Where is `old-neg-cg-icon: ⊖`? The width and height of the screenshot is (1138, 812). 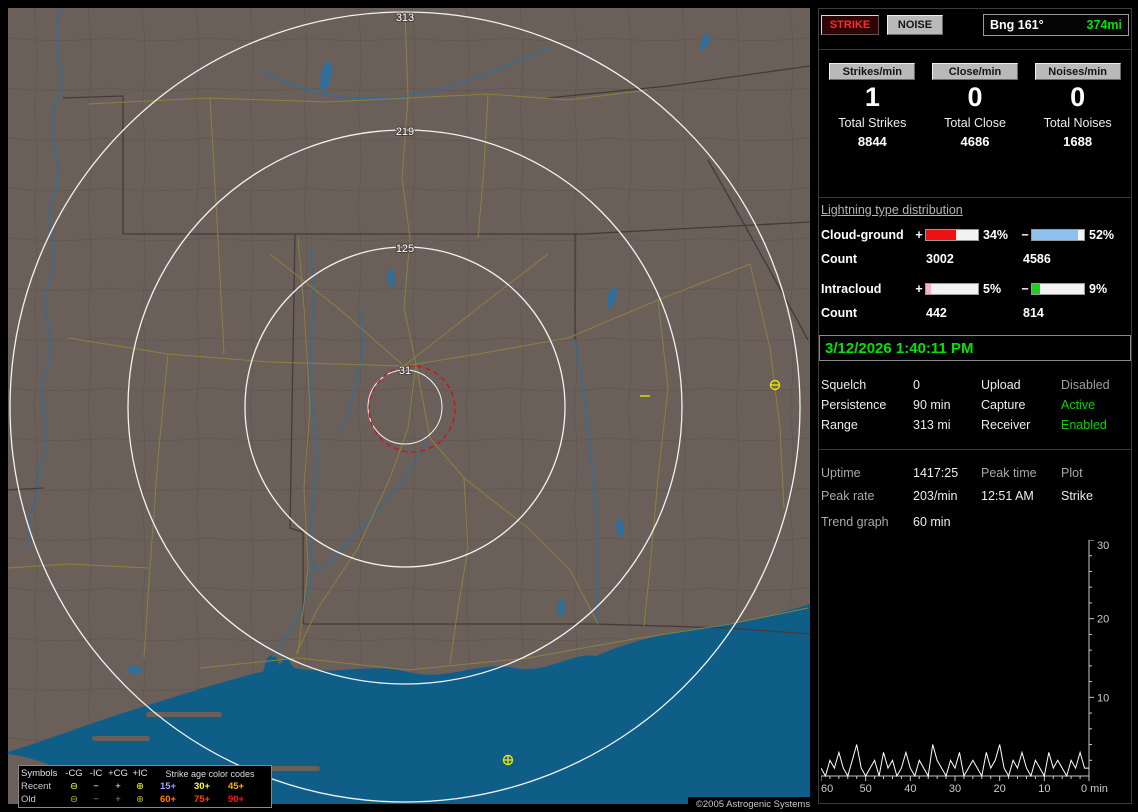
old-neg-cg-icon: ⊖ is located at coordinates (74, 799).